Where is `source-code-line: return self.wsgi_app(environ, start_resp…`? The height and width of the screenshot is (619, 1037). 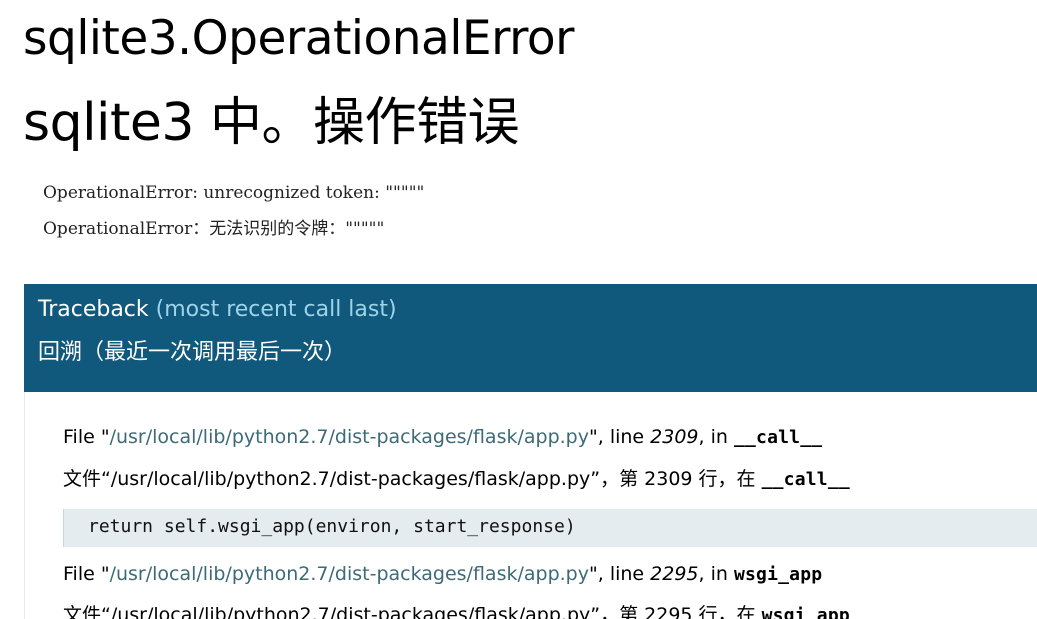
source-code-line: return self.wsgi_app(environ, start_resp… is located at coordinates (550, 528).